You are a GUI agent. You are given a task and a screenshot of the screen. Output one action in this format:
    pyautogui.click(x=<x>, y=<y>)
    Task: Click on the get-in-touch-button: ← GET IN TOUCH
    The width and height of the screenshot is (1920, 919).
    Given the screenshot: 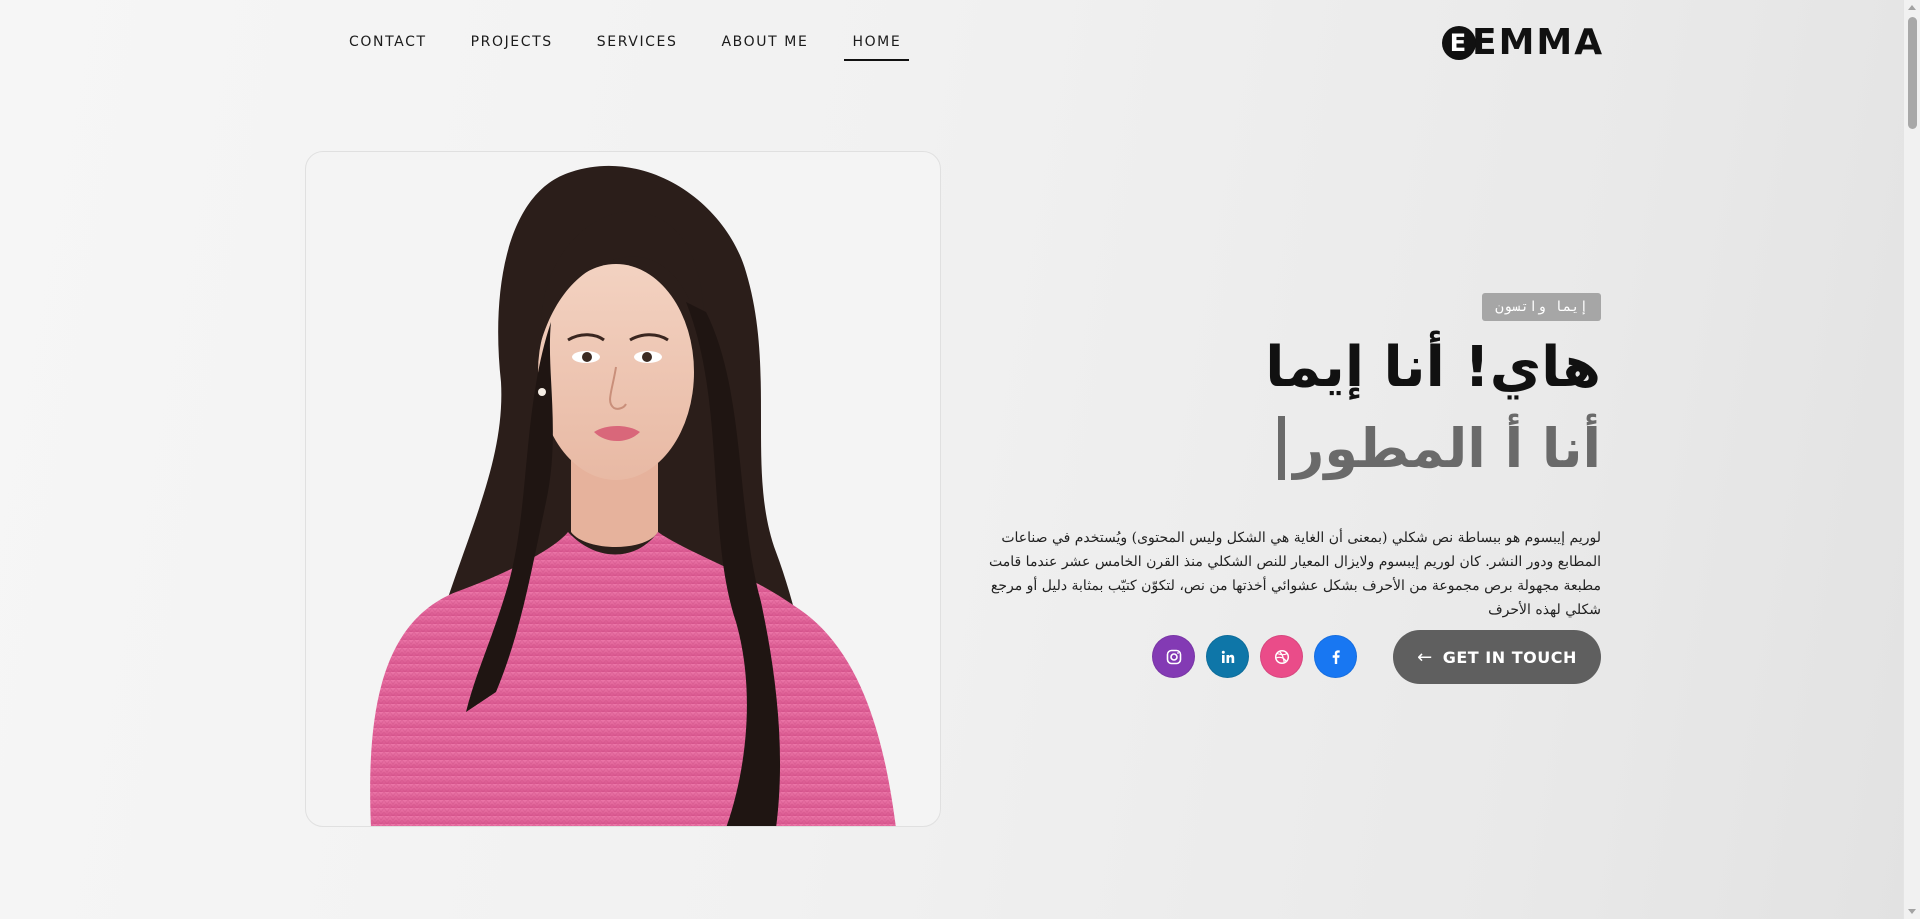 What is the action you would take?
    pyautogui.click(x=1497, y=657)
    